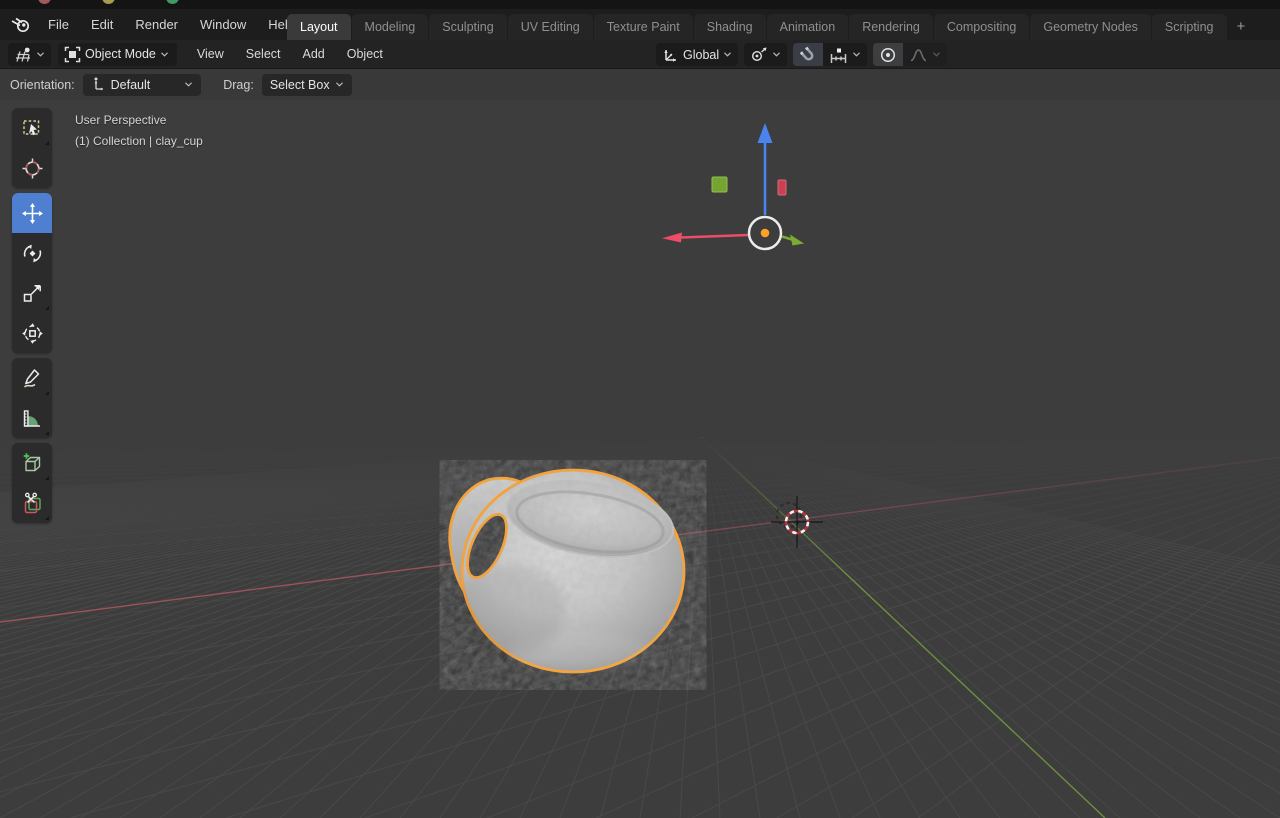 Image resolution: width=1280 pixels, height=818 pixels. I want to click on scale-tool-icon, so click(32, 293).